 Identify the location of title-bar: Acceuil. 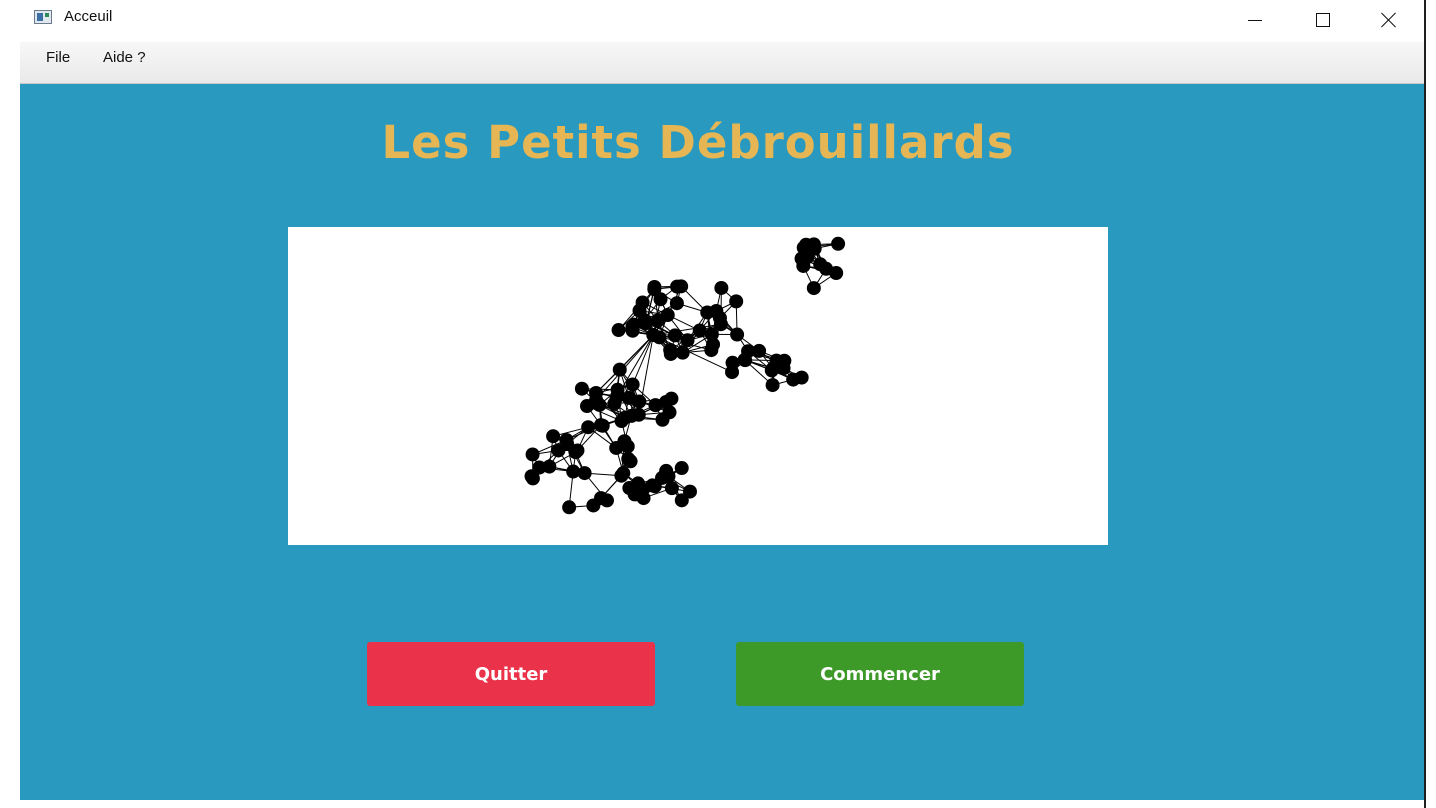
(718, 20).